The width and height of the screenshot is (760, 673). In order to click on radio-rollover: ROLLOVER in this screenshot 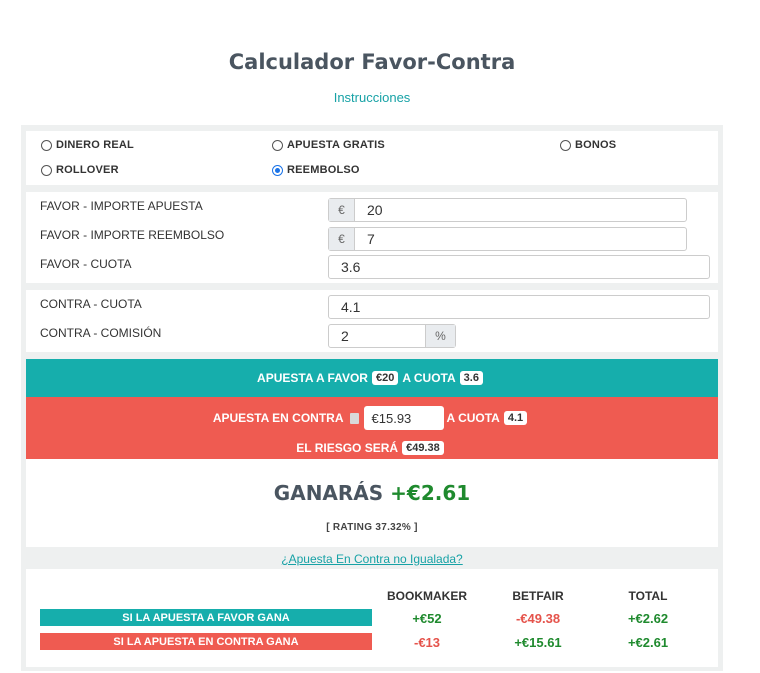, I will do `click(80, 170)`.